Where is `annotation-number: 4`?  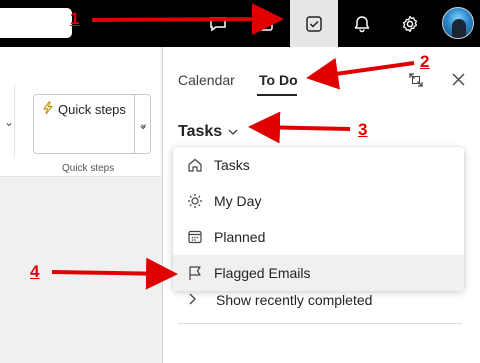
annotation-number: 4 is located at coordinates (35, 271).